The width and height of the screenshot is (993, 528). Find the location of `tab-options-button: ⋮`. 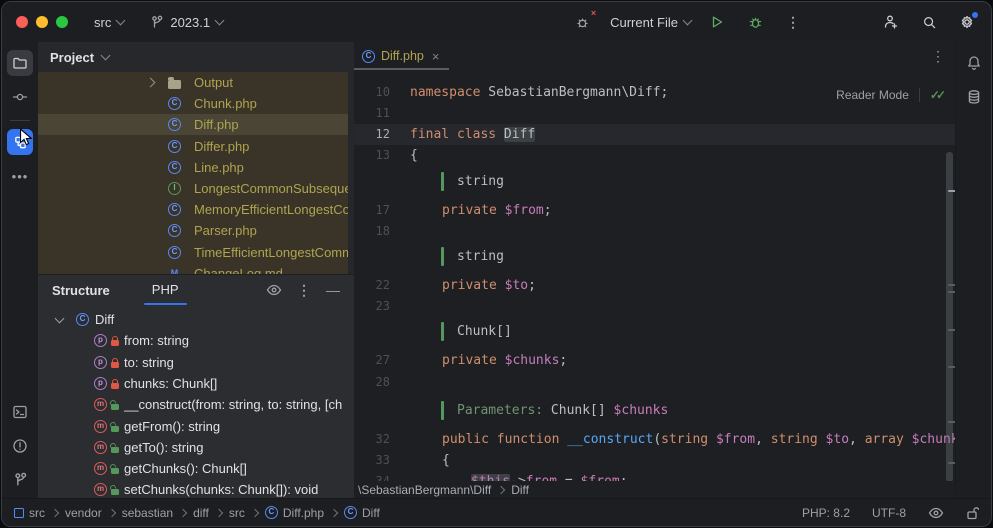

tab-options-button: ⋮ is located at coordinates (938, 56).